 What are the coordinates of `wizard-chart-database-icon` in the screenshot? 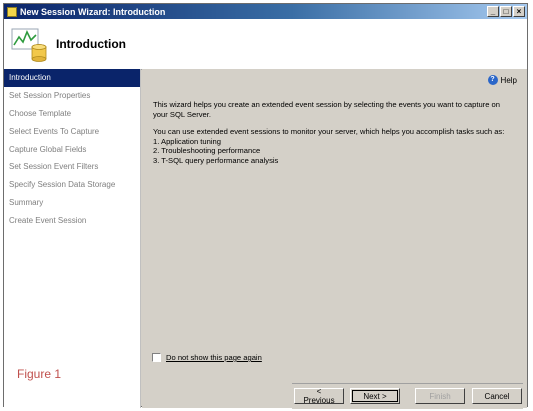 It's located at (29, 45).